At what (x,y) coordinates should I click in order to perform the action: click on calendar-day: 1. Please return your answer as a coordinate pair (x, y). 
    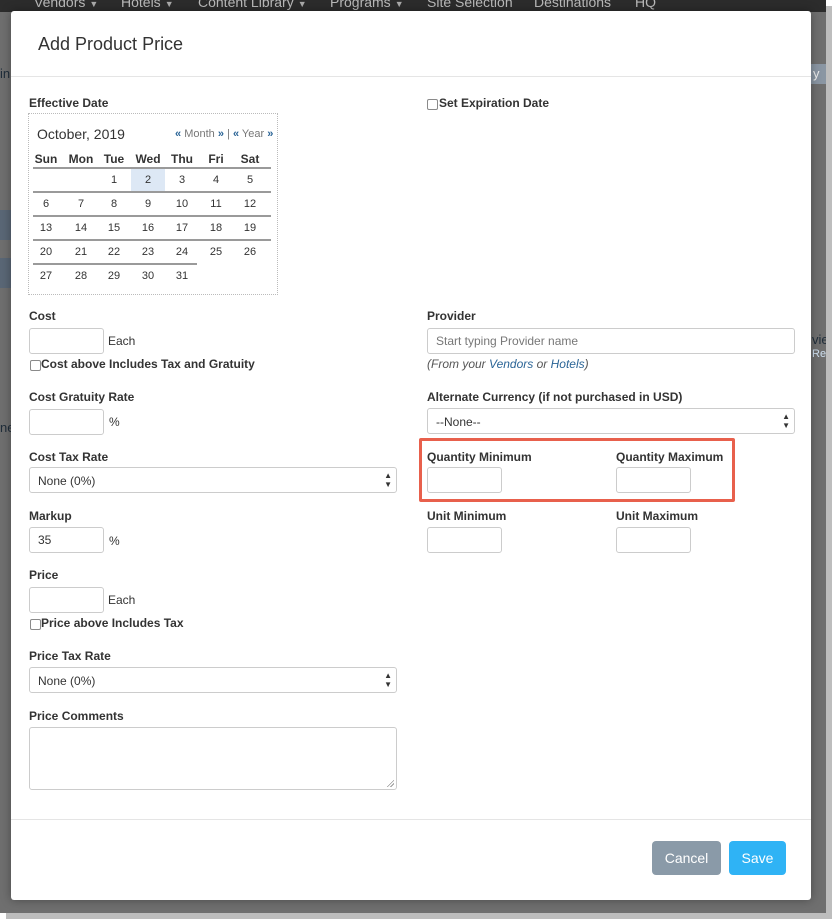
    Looking at the image, I should click on (114, 180).